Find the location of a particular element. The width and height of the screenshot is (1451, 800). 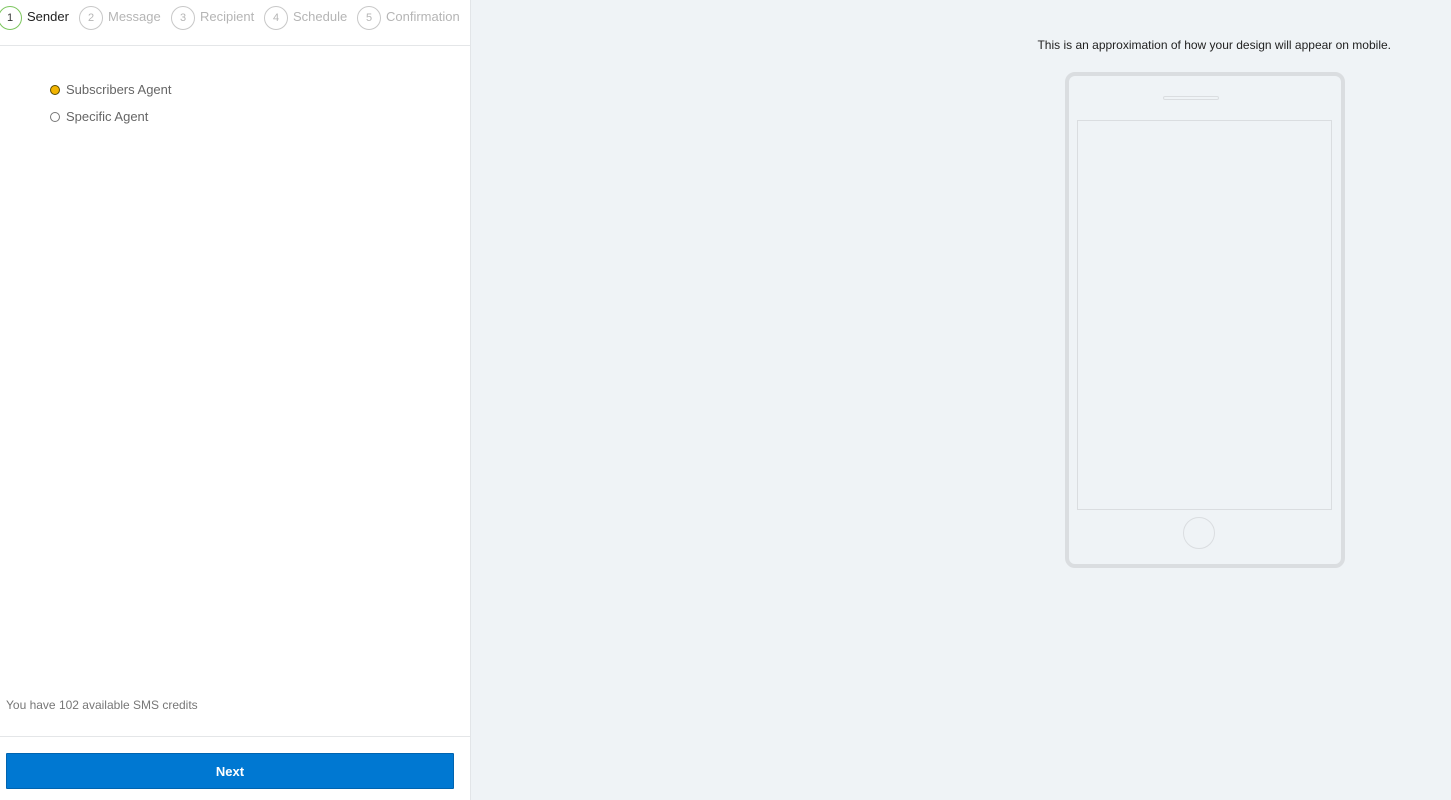

step-number-badge: 5 is located at coordinates (369, 18).